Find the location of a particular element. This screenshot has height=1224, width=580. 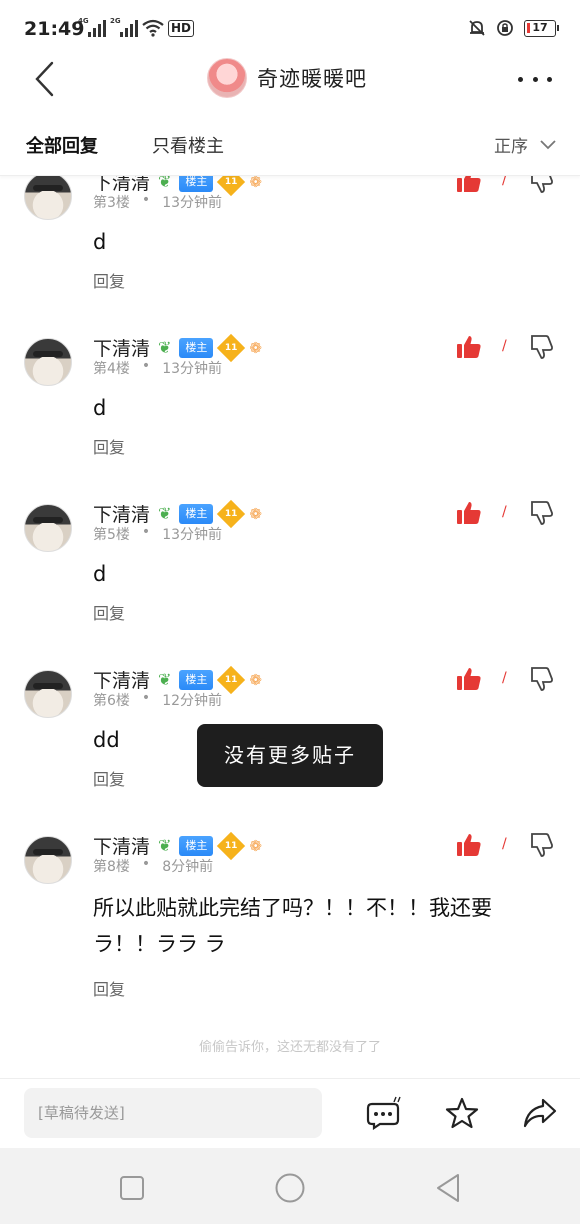

sort-label: 正序 is located at coordinates (511, 147).